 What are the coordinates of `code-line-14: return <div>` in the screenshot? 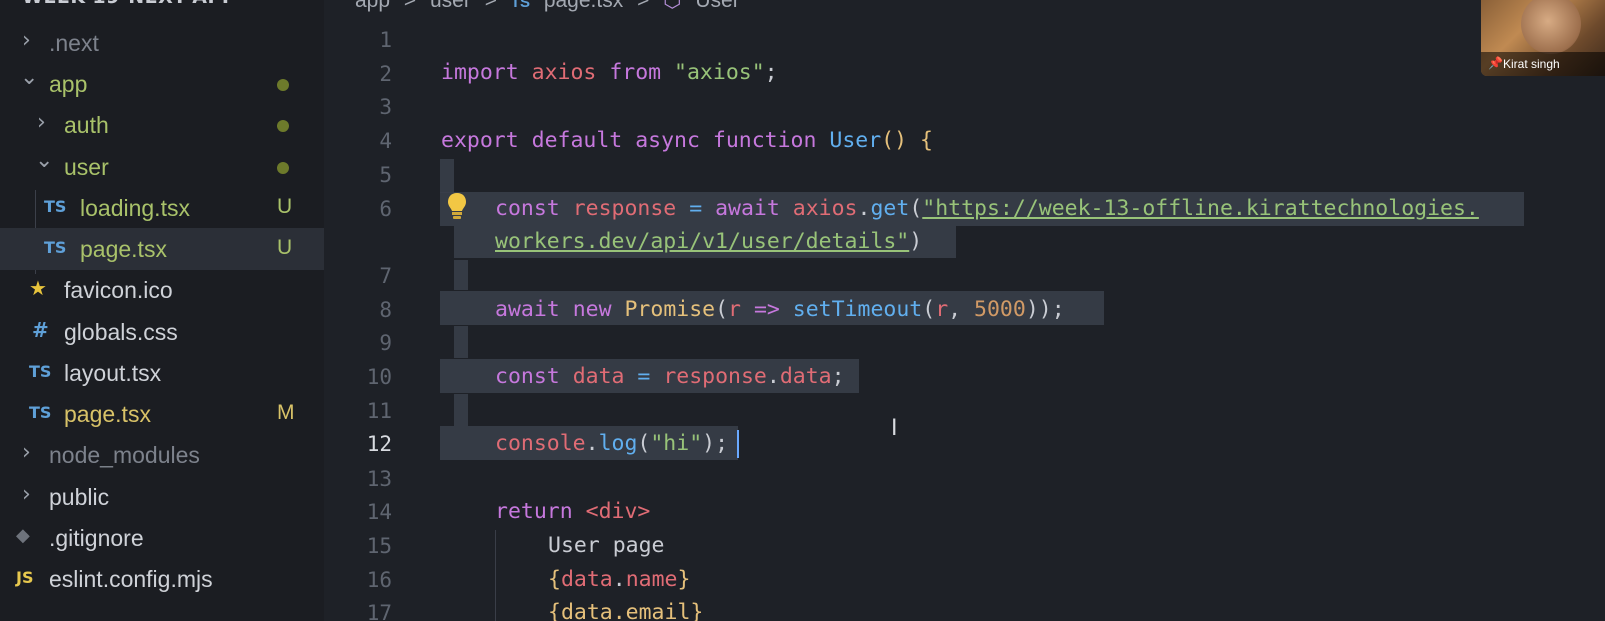 It's located at (572, 511).